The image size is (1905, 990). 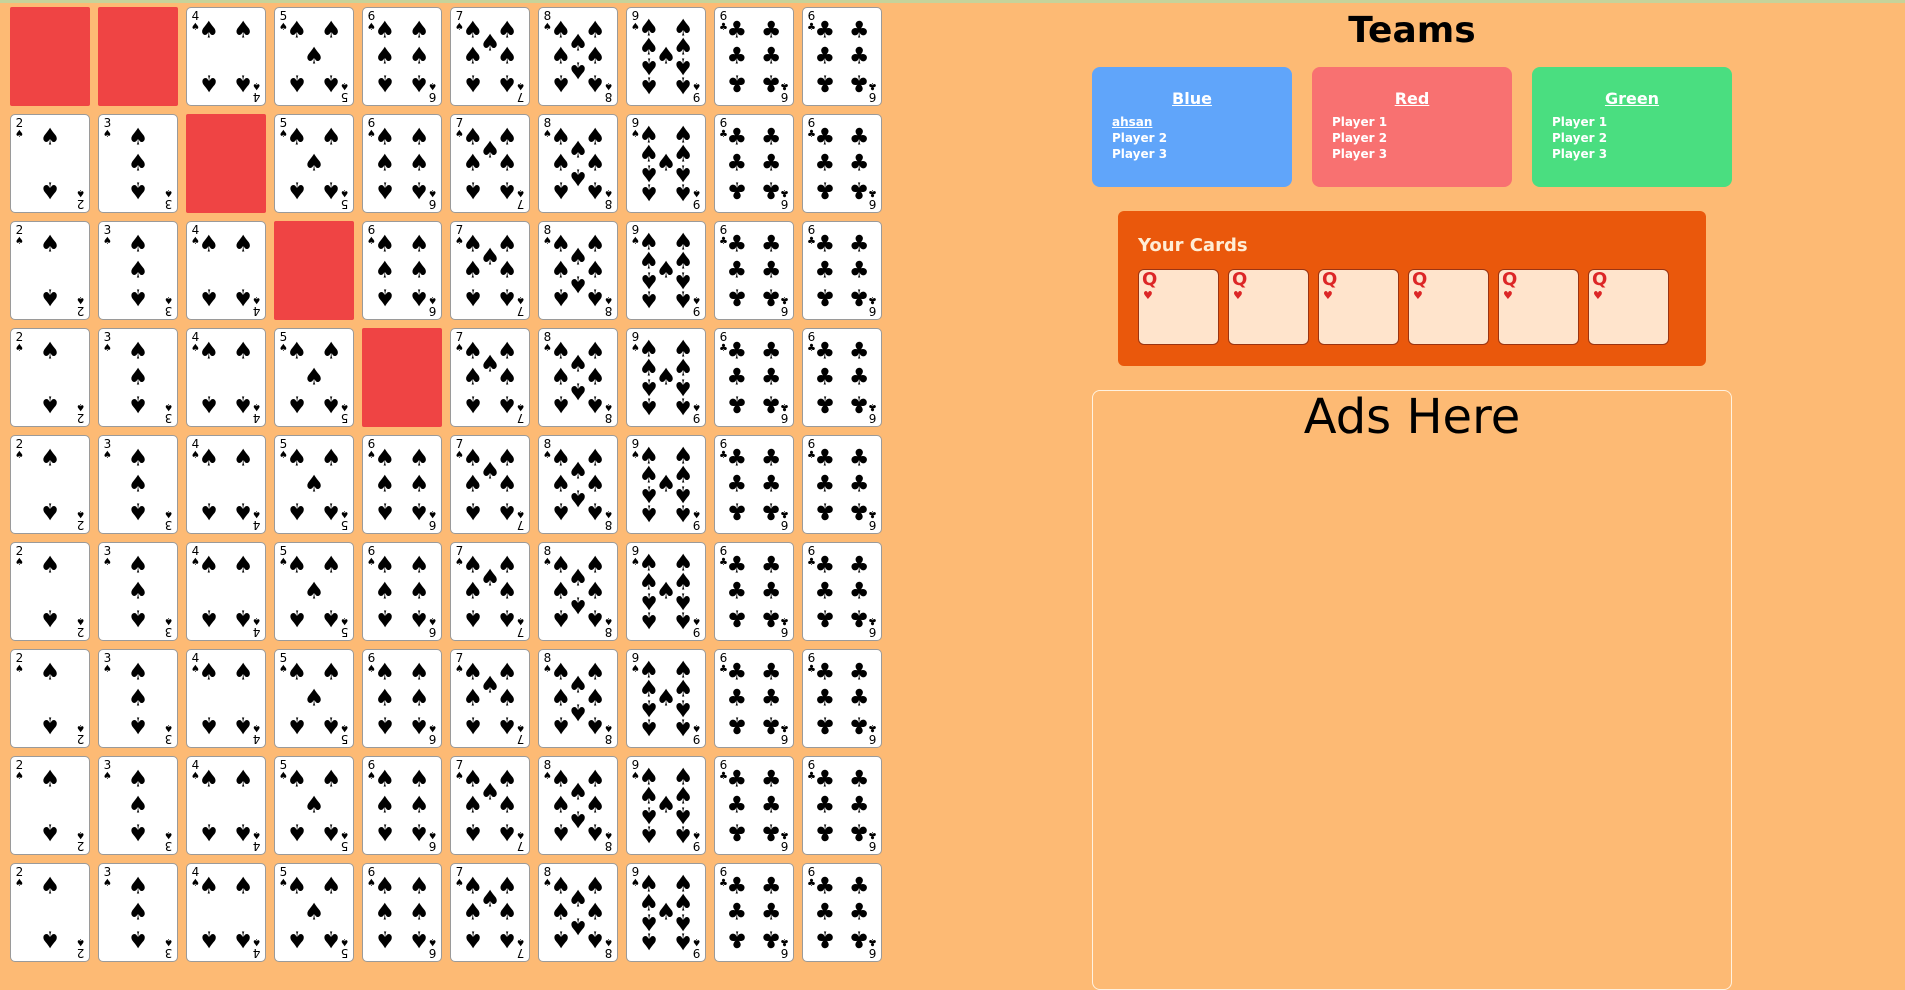 What do you see at coordinates (737, 912) in the screenshot?
I see `club-icon: ♣` at bounding box center [737, 912].